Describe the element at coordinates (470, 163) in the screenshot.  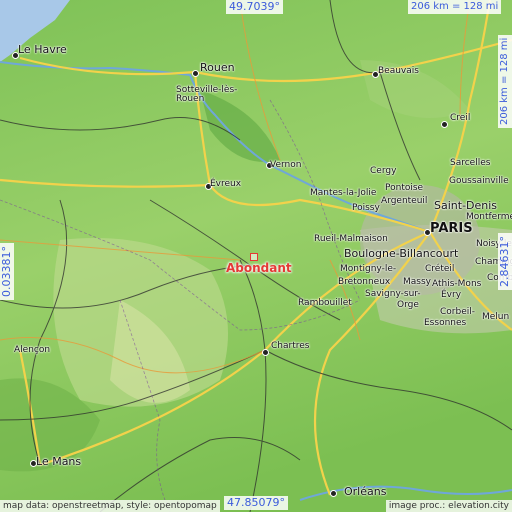
I see `place-label-sarcelles: Sarcelles` at that location.